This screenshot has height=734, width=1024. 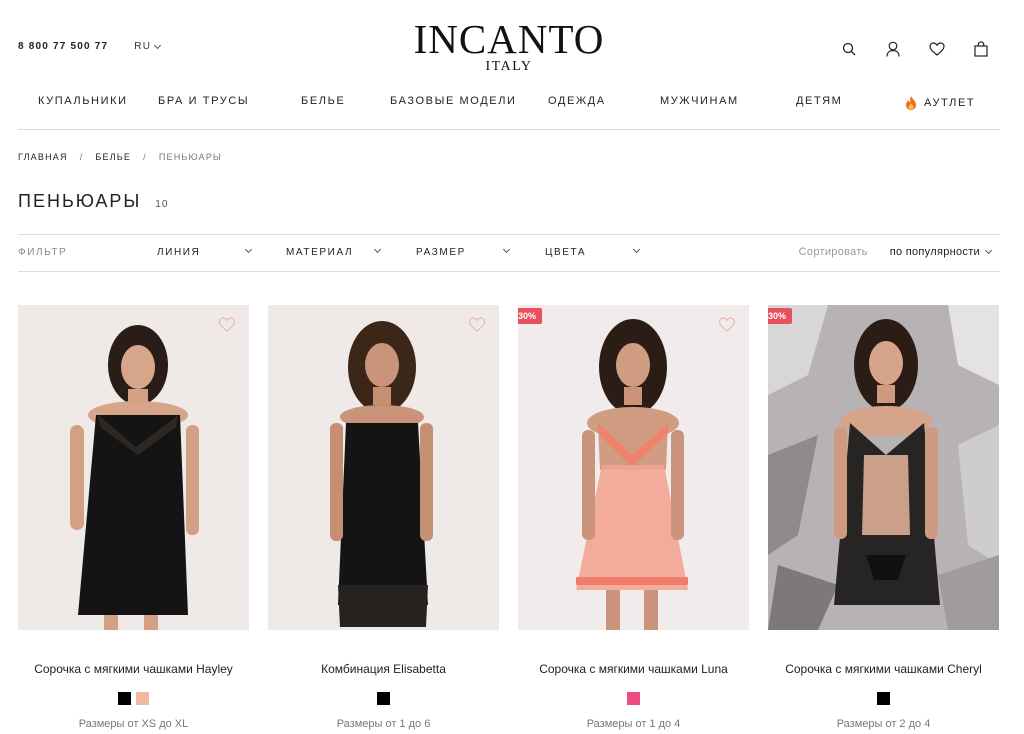 I want to click on filter-label: ФИЛЬТР, so click(x=43, y=252).